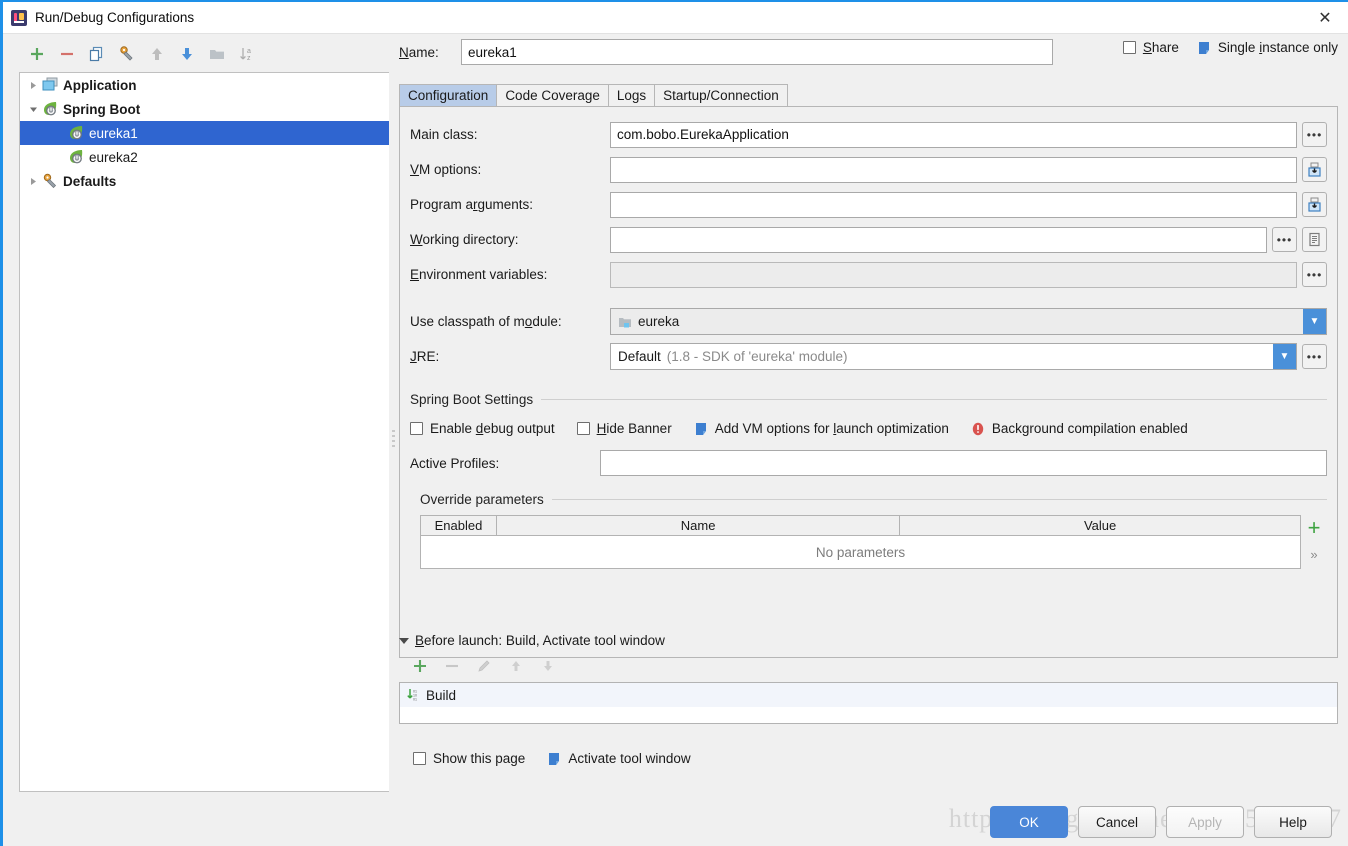 Image resolution: width=1348 pixels, height=846 pixels. I want to click on svg-text: z, so click(249, 58).